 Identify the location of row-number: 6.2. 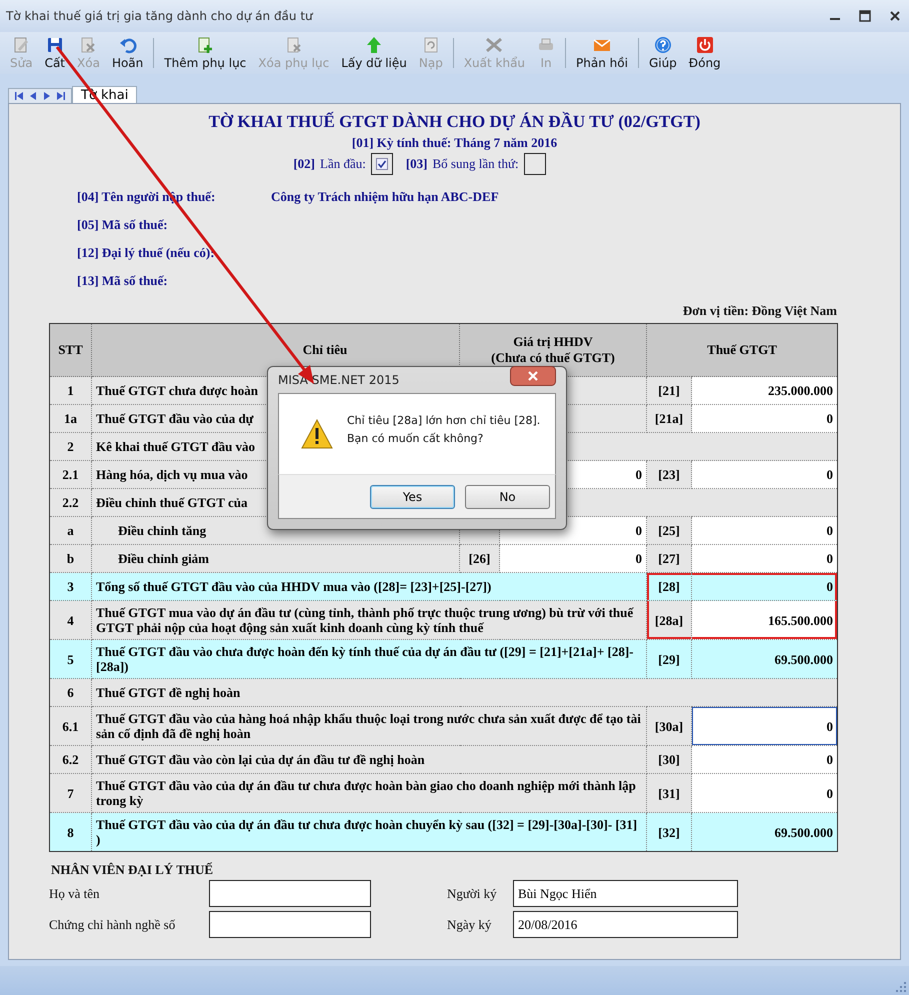
(71, 760).